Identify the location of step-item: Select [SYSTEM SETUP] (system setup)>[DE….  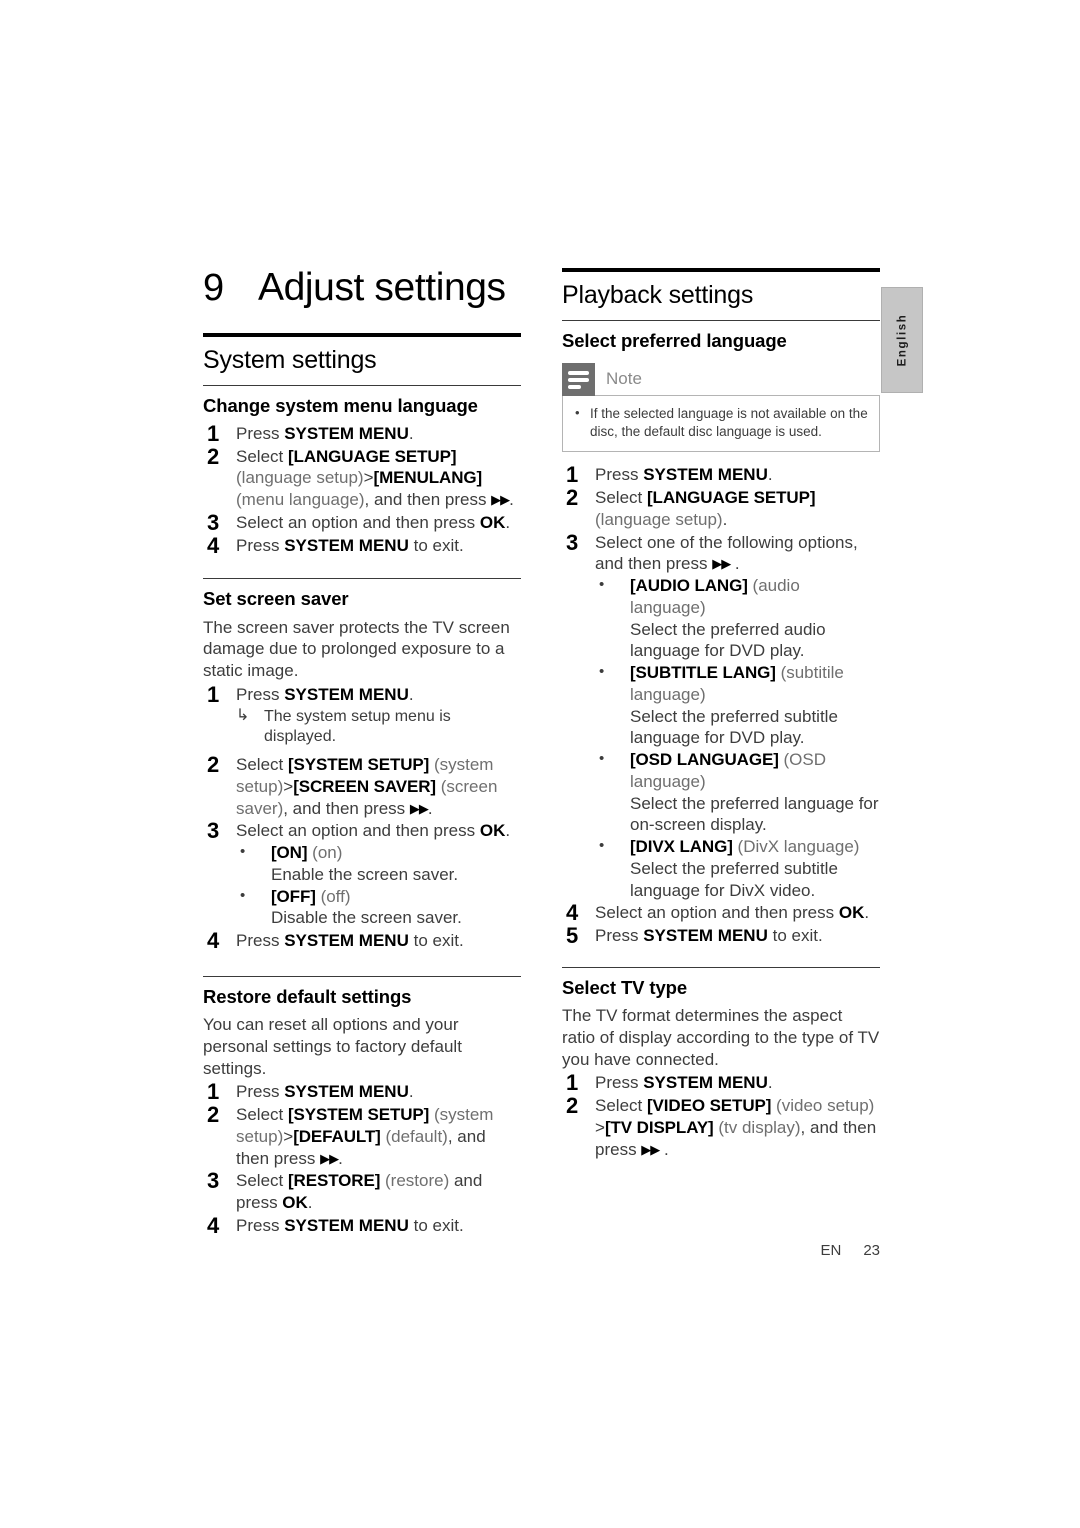
(350, 1134).